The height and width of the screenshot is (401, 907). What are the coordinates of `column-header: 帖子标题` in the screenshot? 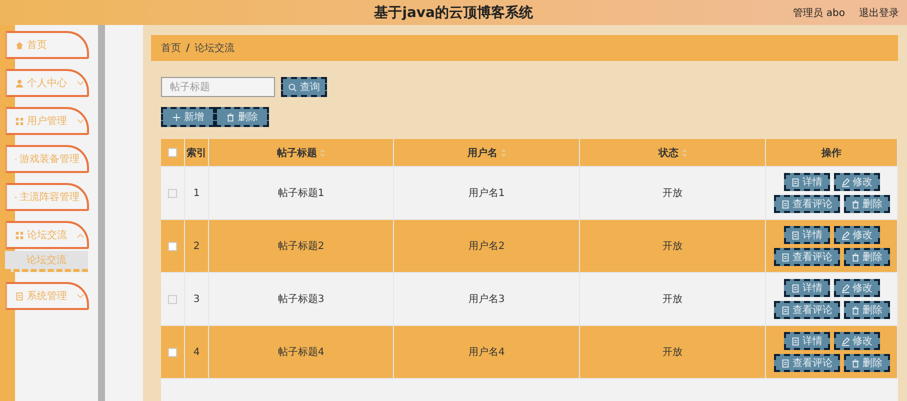 It's located at (297, 153).